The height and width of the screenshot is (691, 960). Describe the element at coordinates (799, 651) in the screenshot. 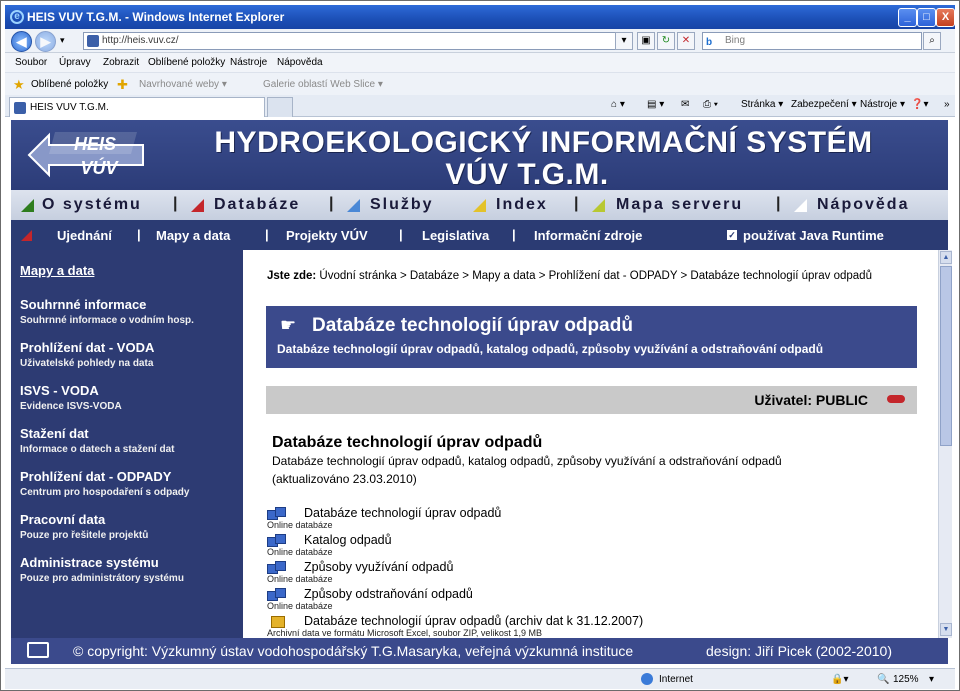

I see `footer-design: design: Jiří Picek (2002-2010)` at that location.